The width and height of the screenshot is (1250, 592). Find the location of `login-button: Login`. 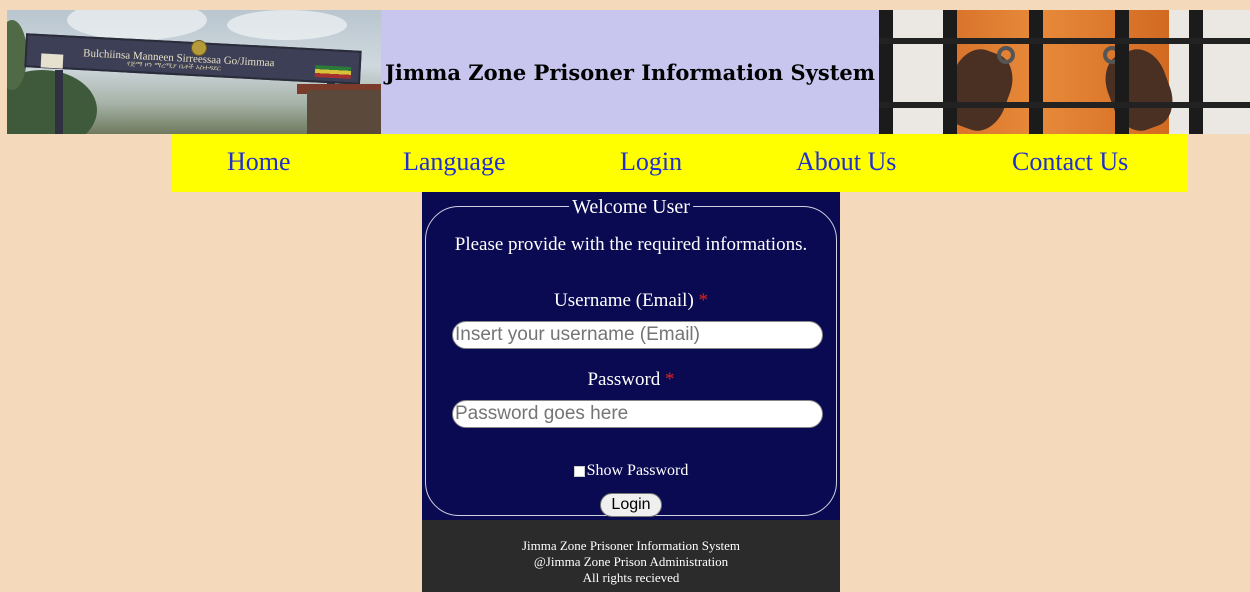

login-button: Login is located at coordinates (631, 505).